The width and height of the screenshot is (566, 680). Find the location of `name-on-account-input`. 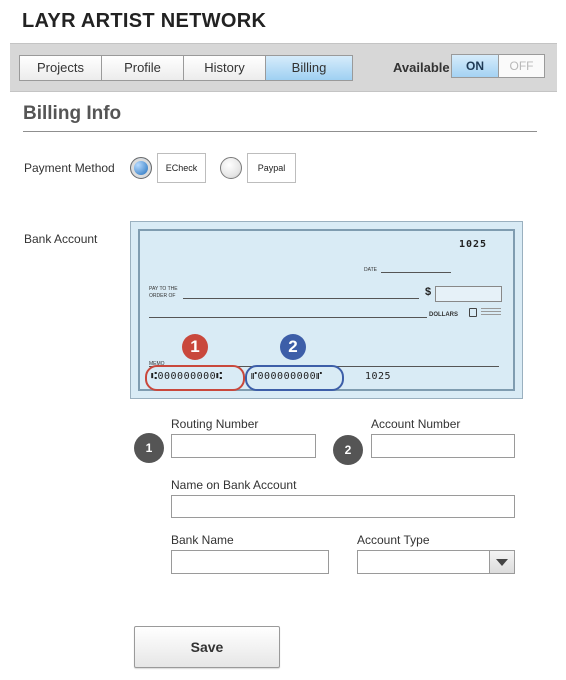

name-on-account-input is located at coordinates (343, 506).